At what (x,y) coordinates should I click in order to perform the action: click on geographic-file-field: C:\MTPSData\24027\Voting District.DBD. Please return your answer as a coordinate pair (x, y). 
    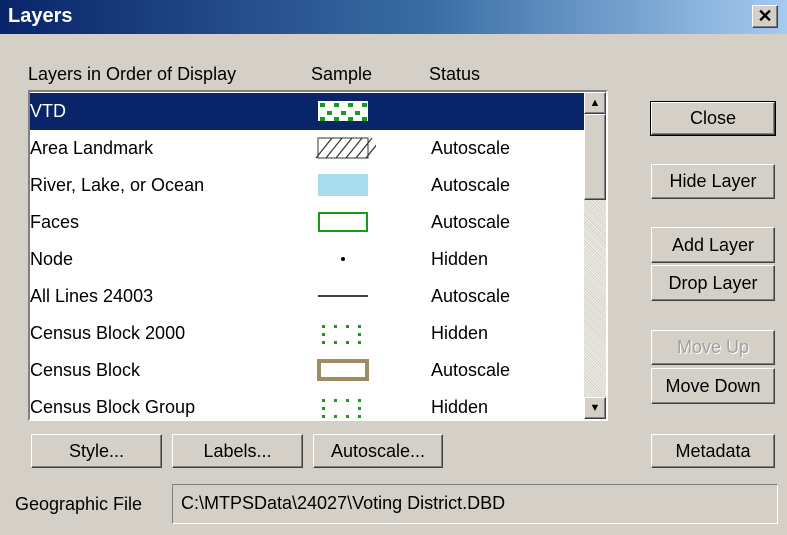
    Looking at the image, I should click on (475, 504).